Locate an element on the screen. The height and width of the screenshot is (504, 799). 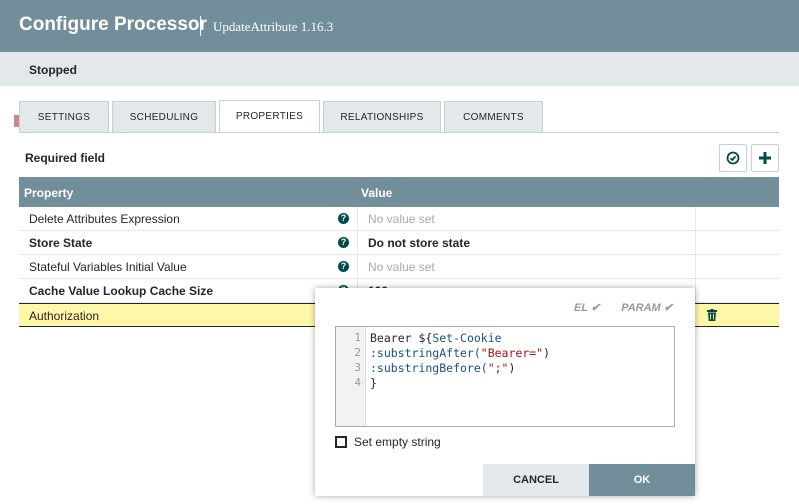
ok-button: OK is located at coordinates (642, 480).